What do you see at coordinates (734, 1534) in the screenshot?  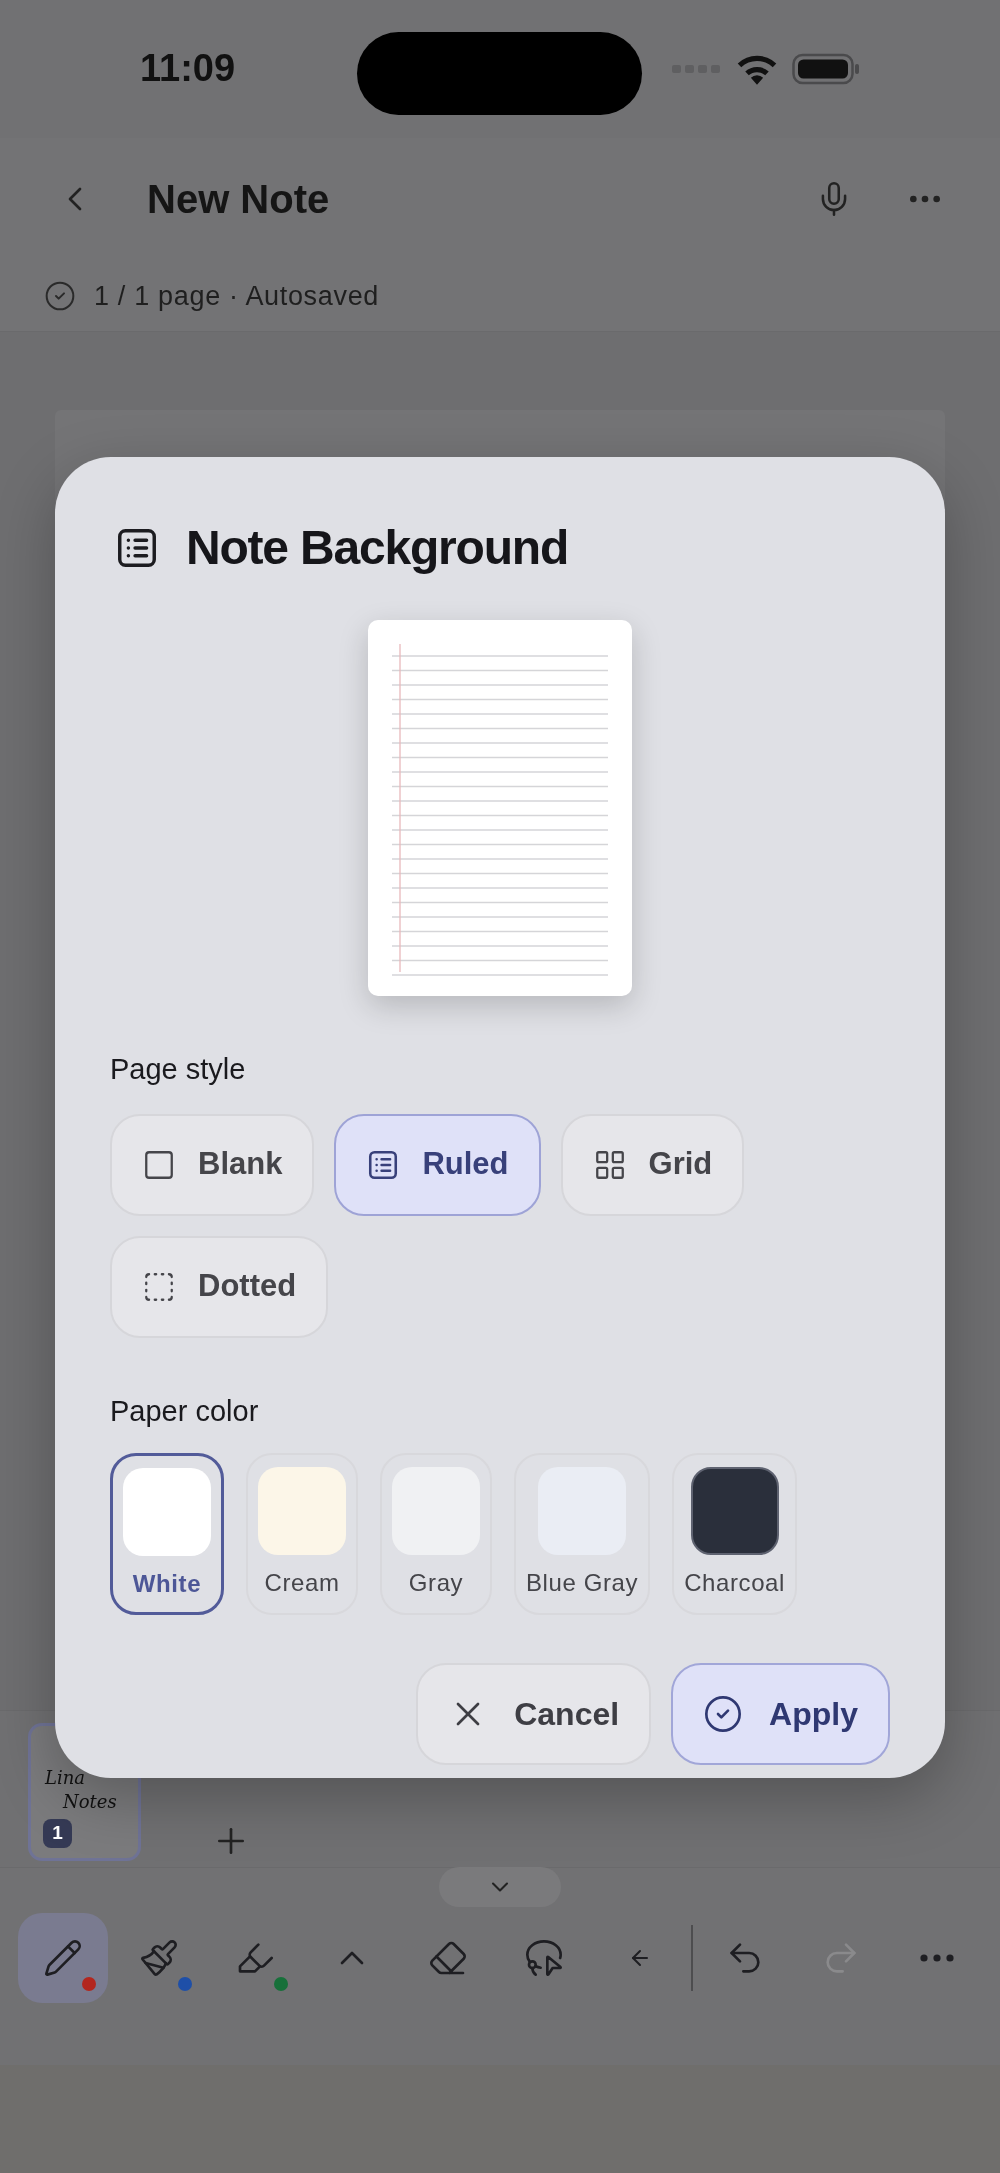 I see `paper-color-option: Charcoal` at bounding box center [734, 1534].